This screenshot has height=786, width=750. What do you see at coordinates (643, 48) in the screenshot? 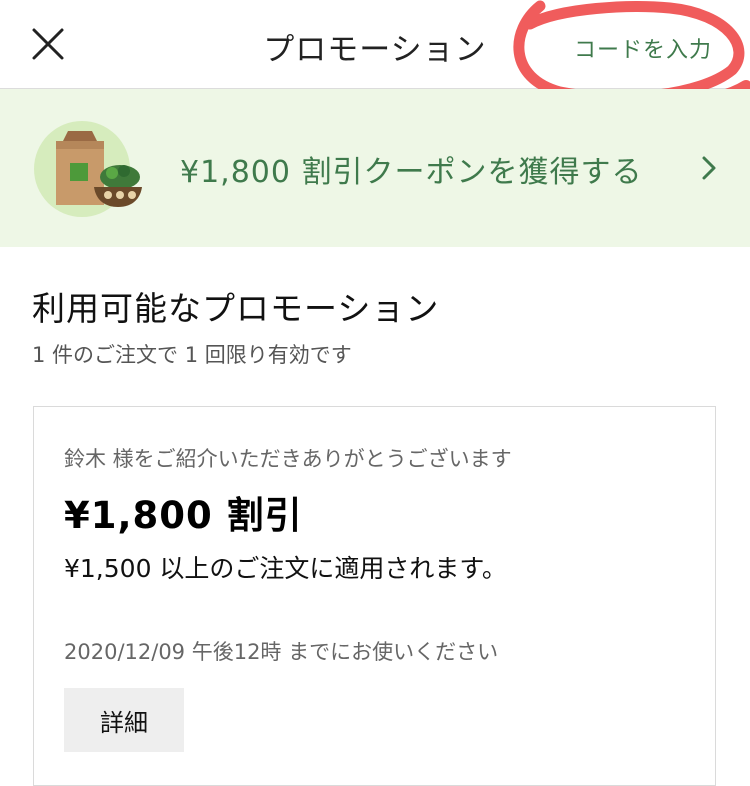
I see `enter-code-button: コードを入力` at bounding box center [643, 48].